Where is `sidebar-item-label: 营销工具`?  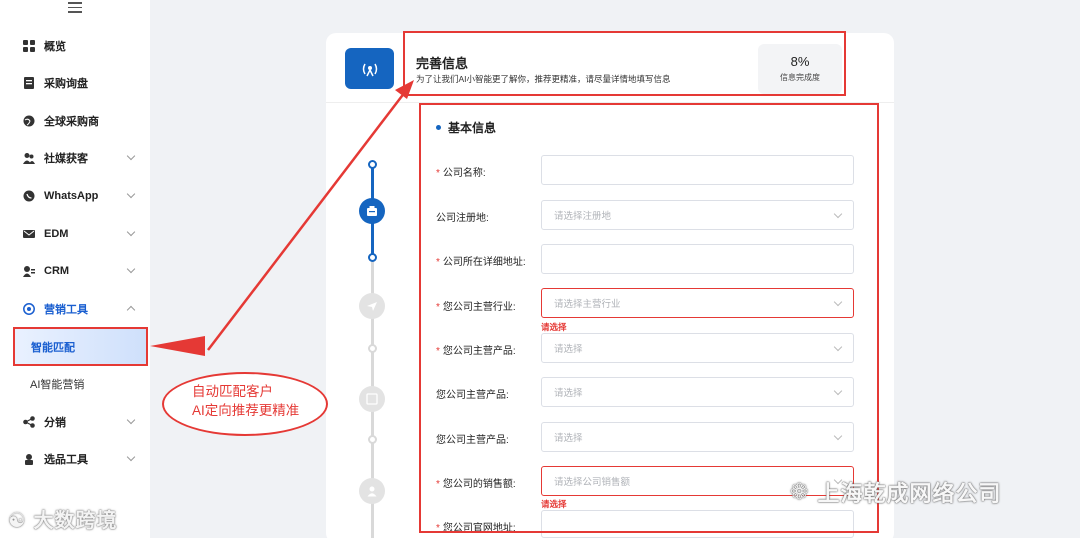 sidebar-item-label: 营销工具 is located at coordinates (66, 310).